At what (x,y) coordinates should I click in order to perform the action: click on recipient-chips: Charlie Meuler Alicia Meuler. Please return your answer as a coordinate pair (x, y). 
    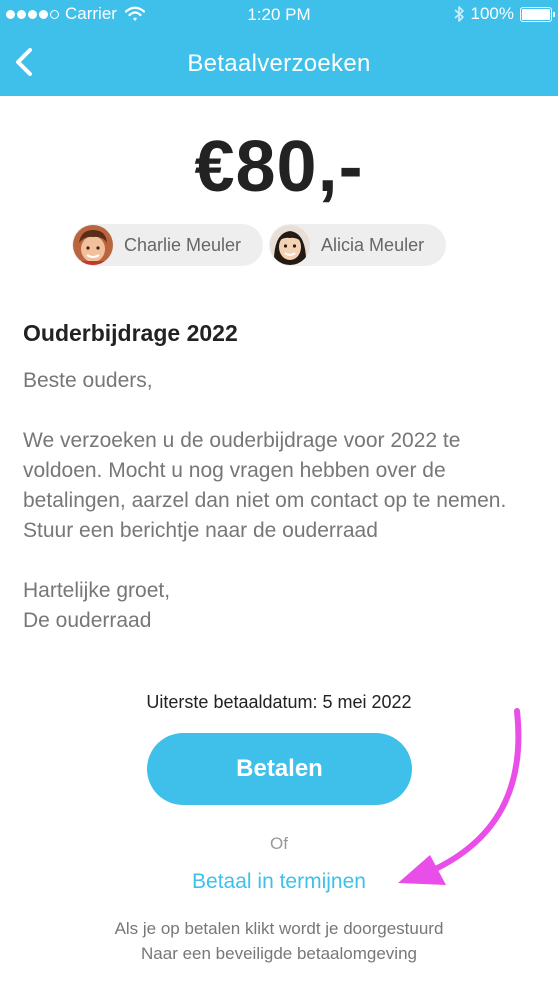
    Looking at the image, I should click on (259, 245).